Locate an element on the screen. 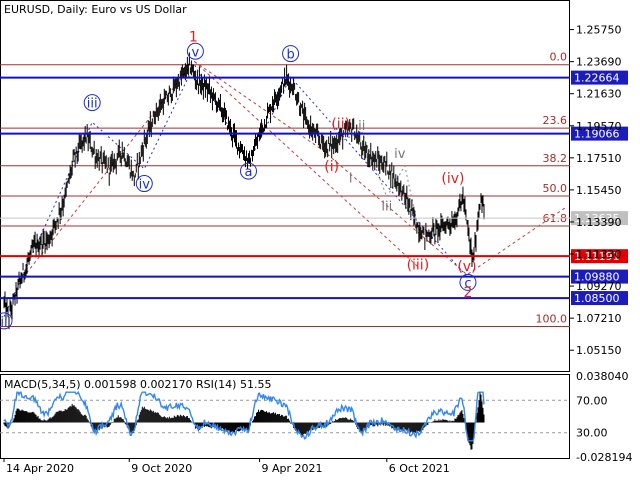 The width and height of the screenshot is (640, 480). wave-text: (ii) is located at coordinates (340, 125).